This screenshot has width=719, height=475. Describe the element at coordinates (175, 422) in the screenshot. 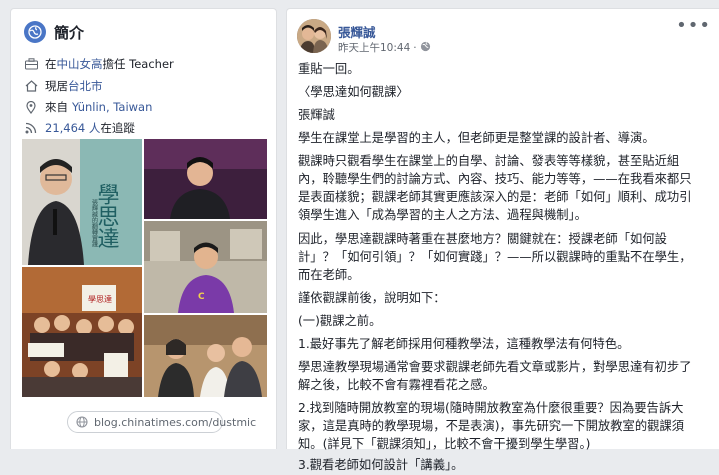

I see `blog-url: blog.chinatimes.com/dustmic` at that location.